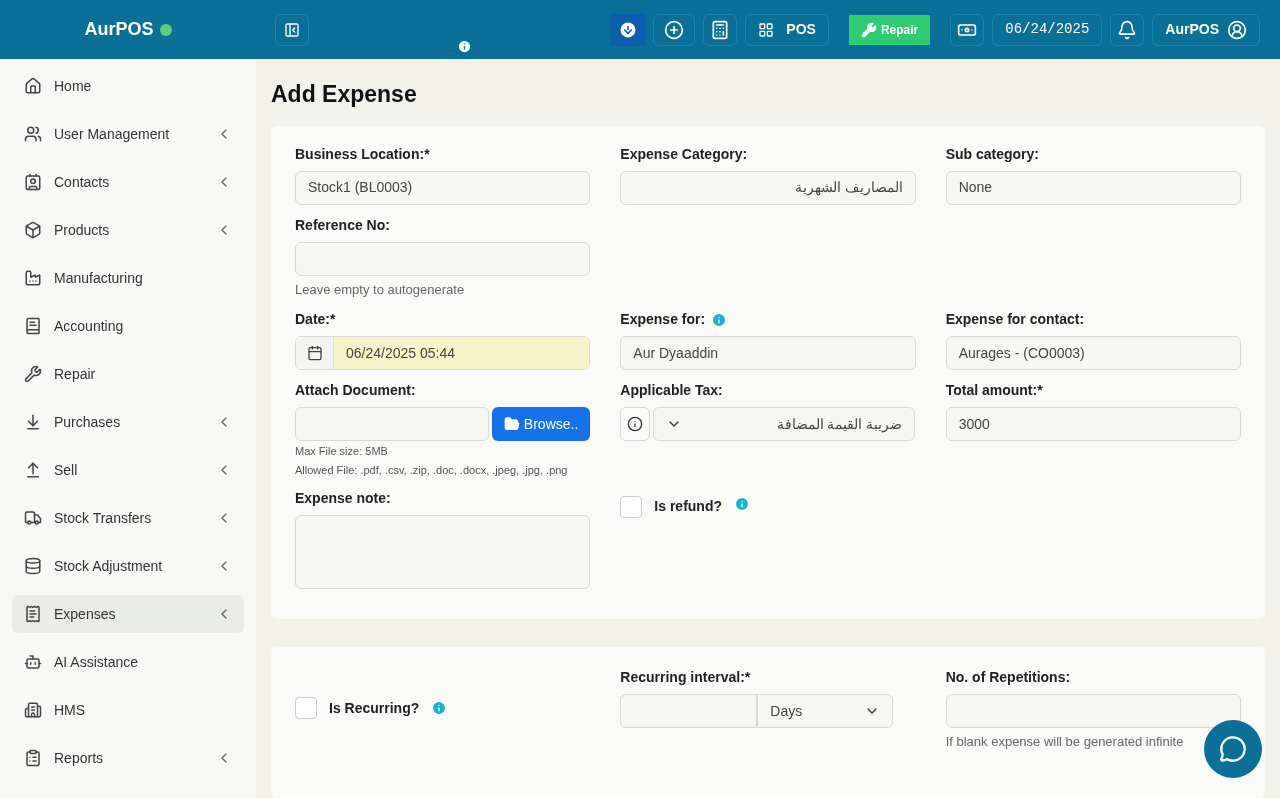 This screenshot has height=798, width=1280. What do you see at coordinates (1093, 353) in the screenshot?
I see `contact-select: Aurages - (CO0003)` at bounding box center [1093, 353].